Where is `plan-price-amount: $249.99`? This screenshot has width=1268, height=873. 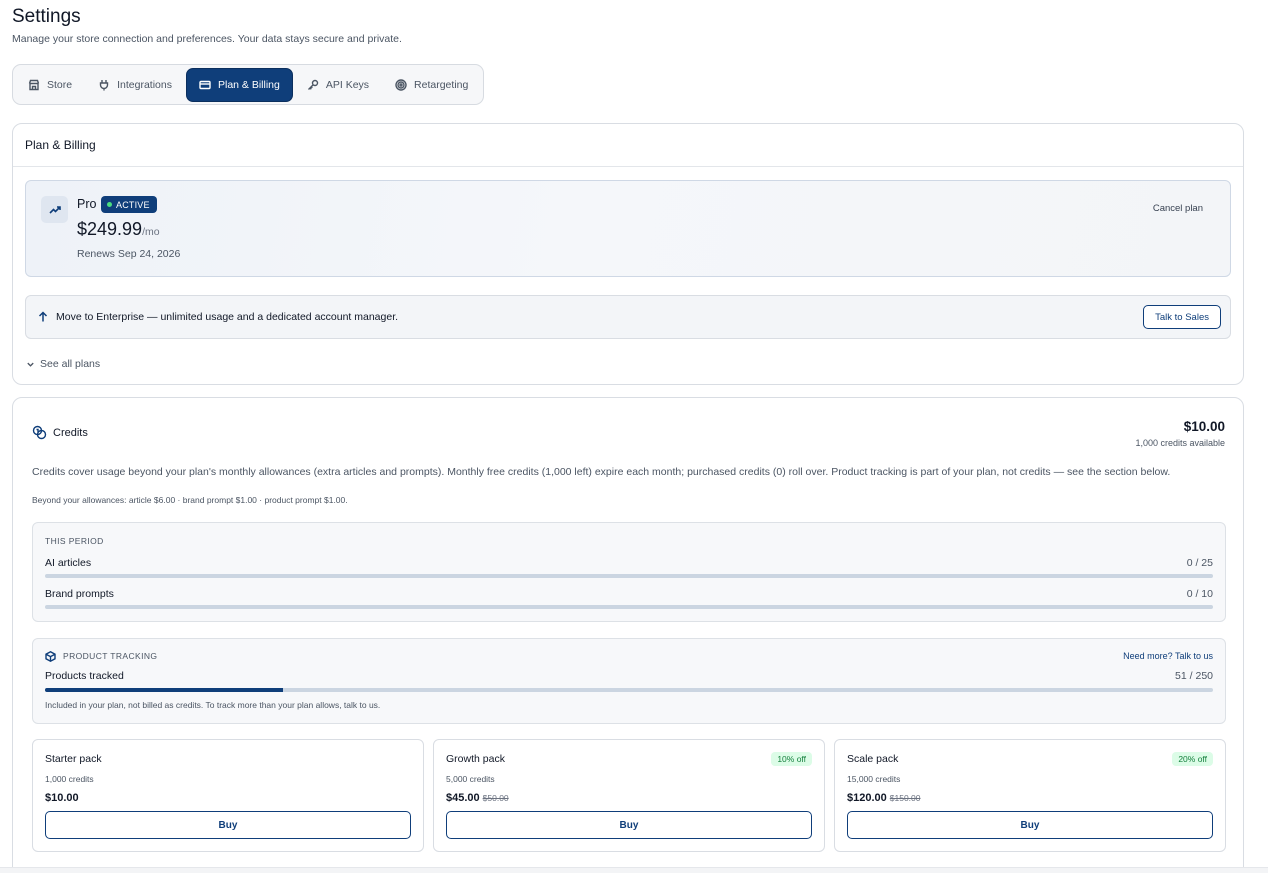
plan-price-amount: $249.99 is located at coordinates (110, 229).